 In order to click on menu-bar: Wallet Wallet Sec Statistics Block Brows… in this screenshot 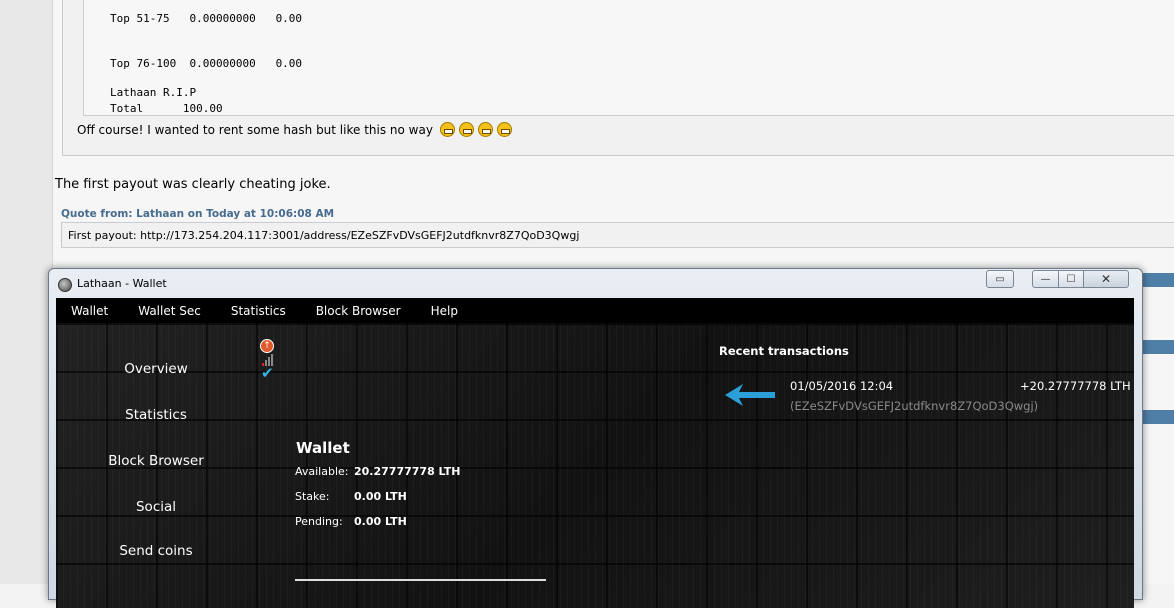, I will do `click(595, 310)`.